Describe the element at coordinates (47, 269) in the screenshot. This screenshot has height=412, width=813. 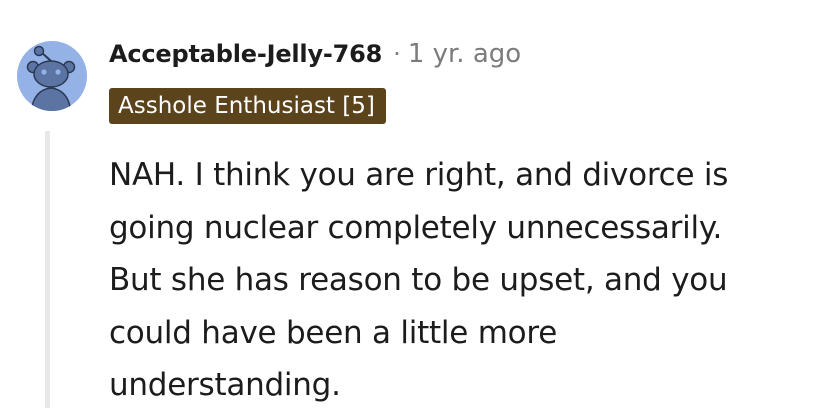
I see `thread-collapse-line` at that location.